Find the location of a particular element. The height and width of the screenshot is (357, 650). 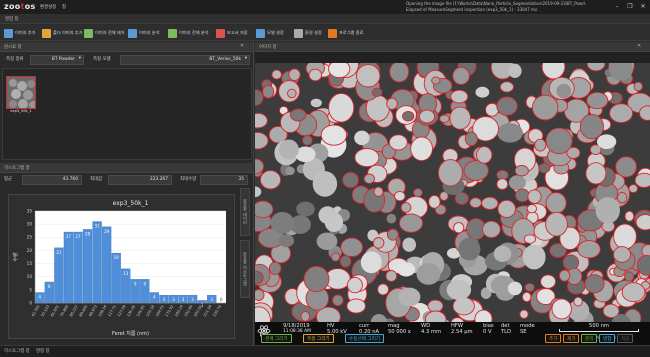

menu-settings: 환경설정 is located at coordinates (48, 7).